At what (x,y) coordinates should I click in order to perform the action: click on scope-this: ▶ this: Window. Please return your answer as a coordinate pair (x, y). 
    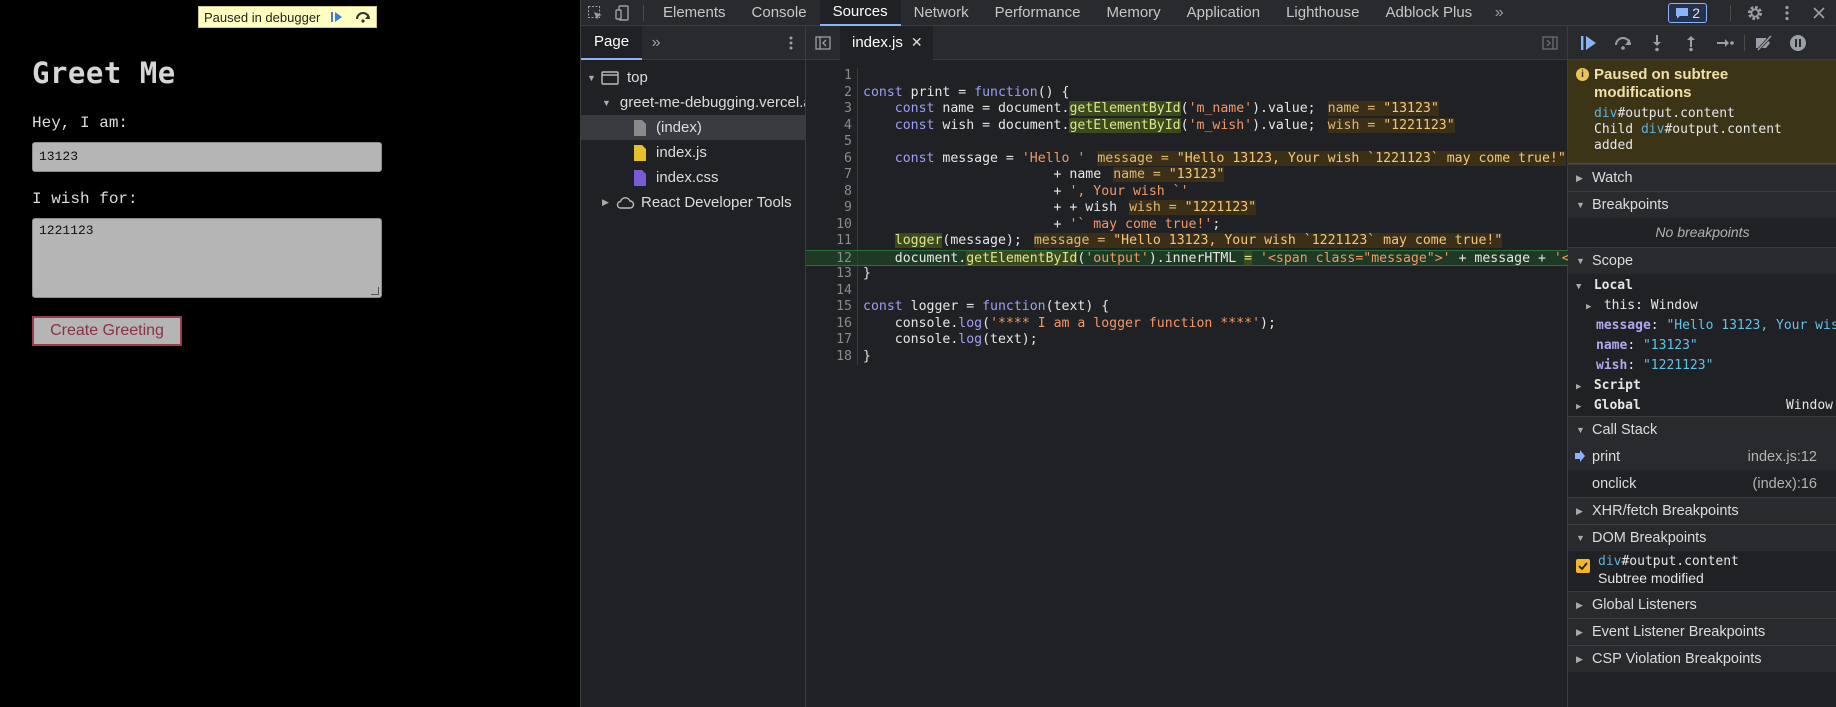
    Looking at the image, I should click on (1702, 306).